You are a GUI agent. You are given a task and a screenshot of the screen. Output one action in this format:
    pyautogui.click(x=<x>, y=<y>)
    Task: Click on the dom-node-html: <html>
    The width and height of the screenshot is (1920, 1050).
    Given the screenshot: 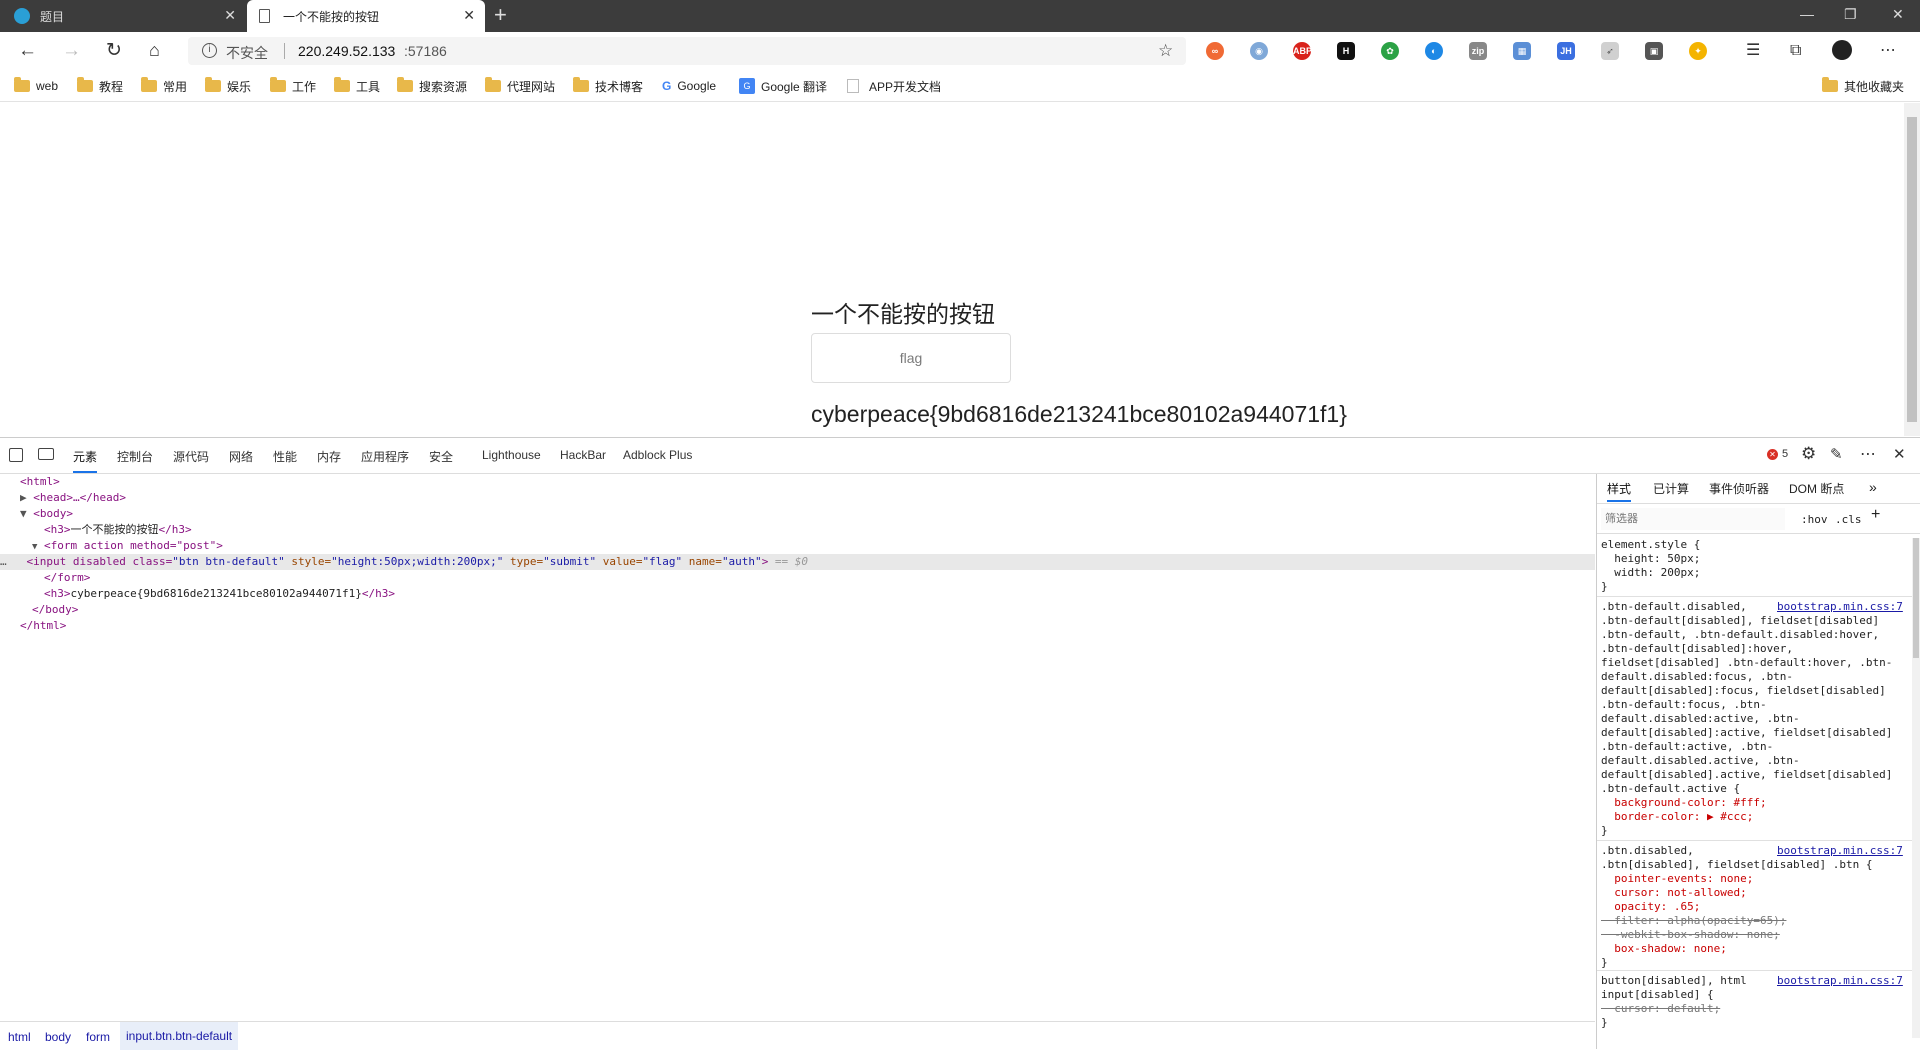 What is the action you would take?
    pyautogui.click(x=40, y=482)
    